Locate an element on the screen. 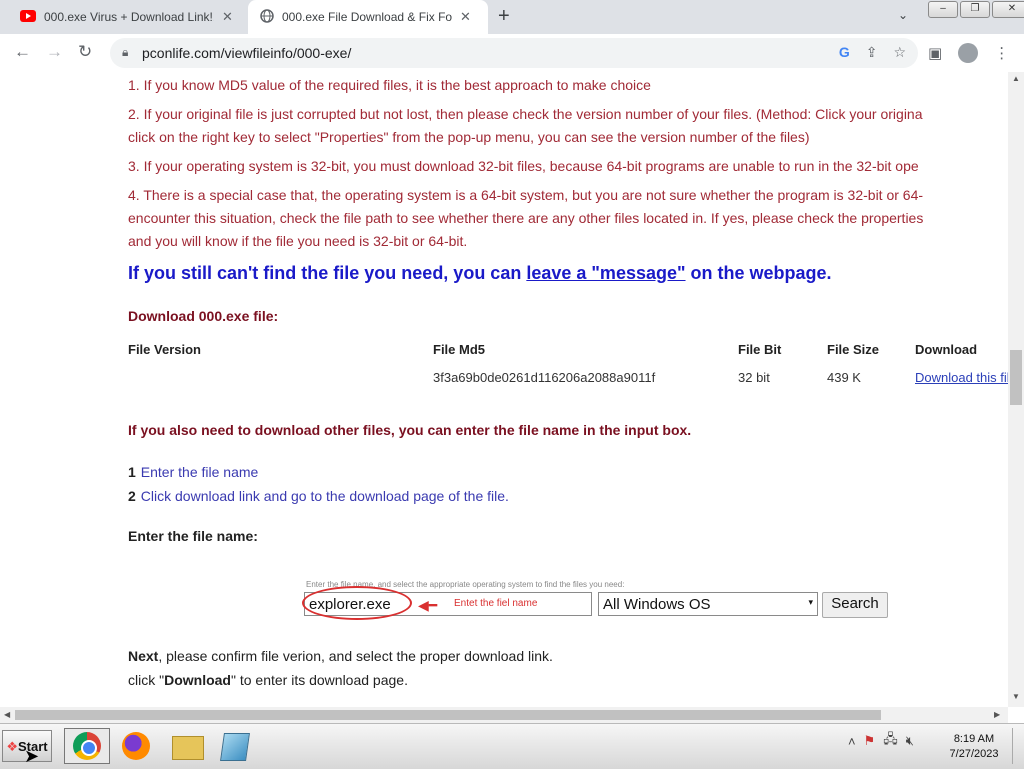  vertical-scrollbar: ▲ ▼ is located at coordinates (1016, 389).